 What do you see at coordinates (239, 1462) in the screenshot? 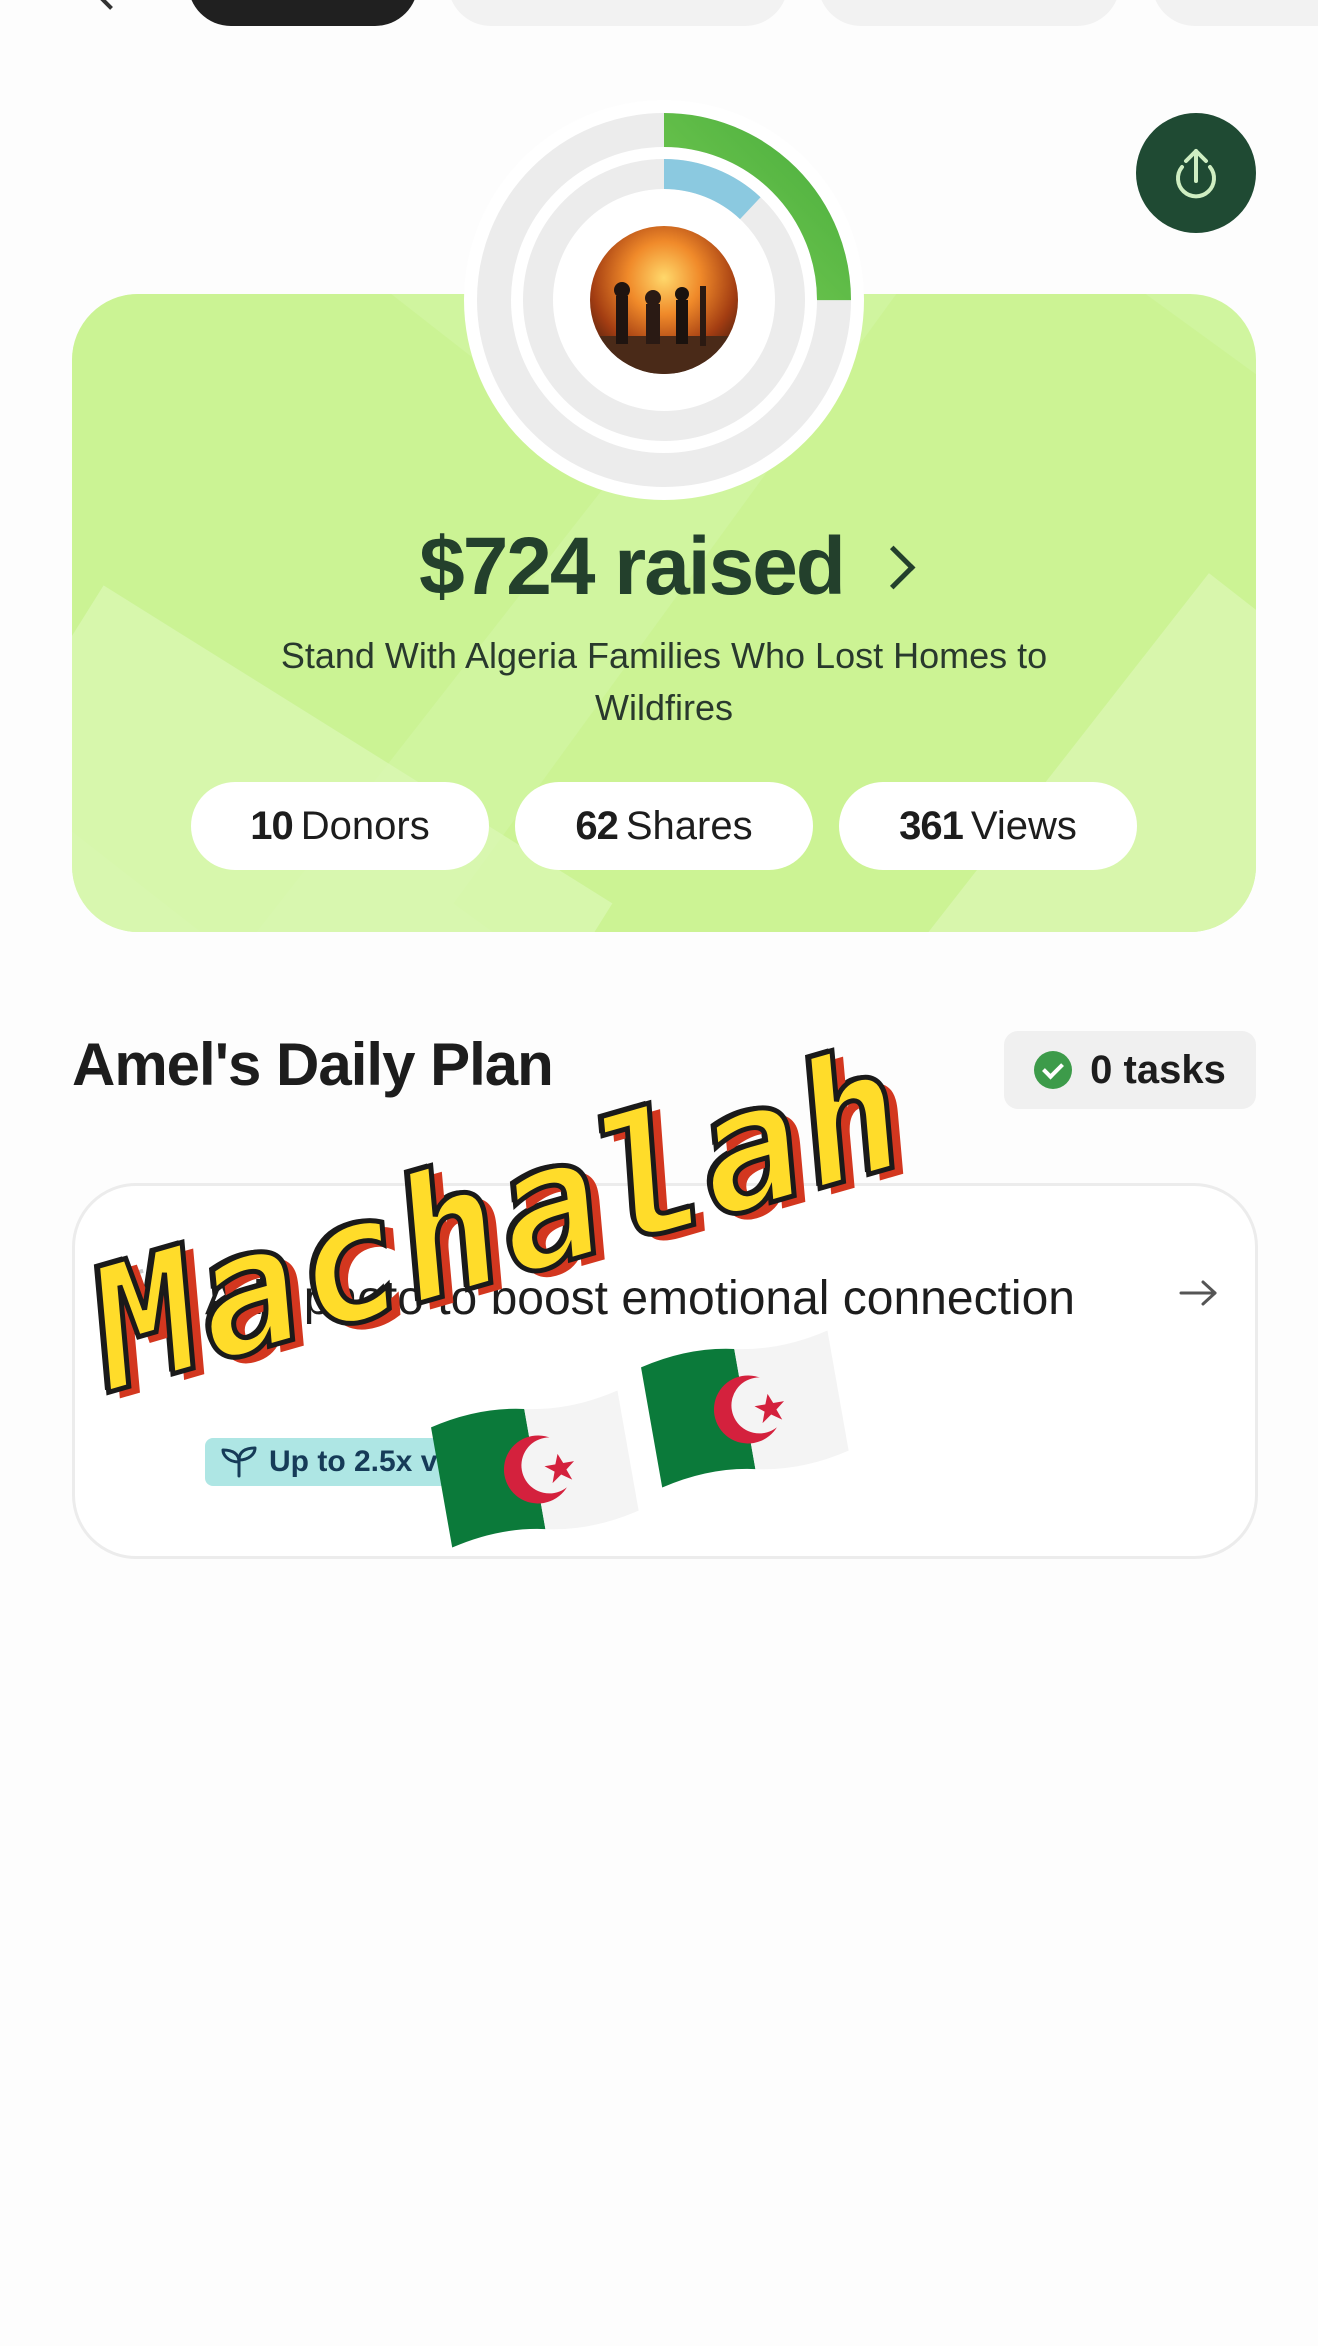
I see `sprout-icon` at bounding box center [239, 1462].